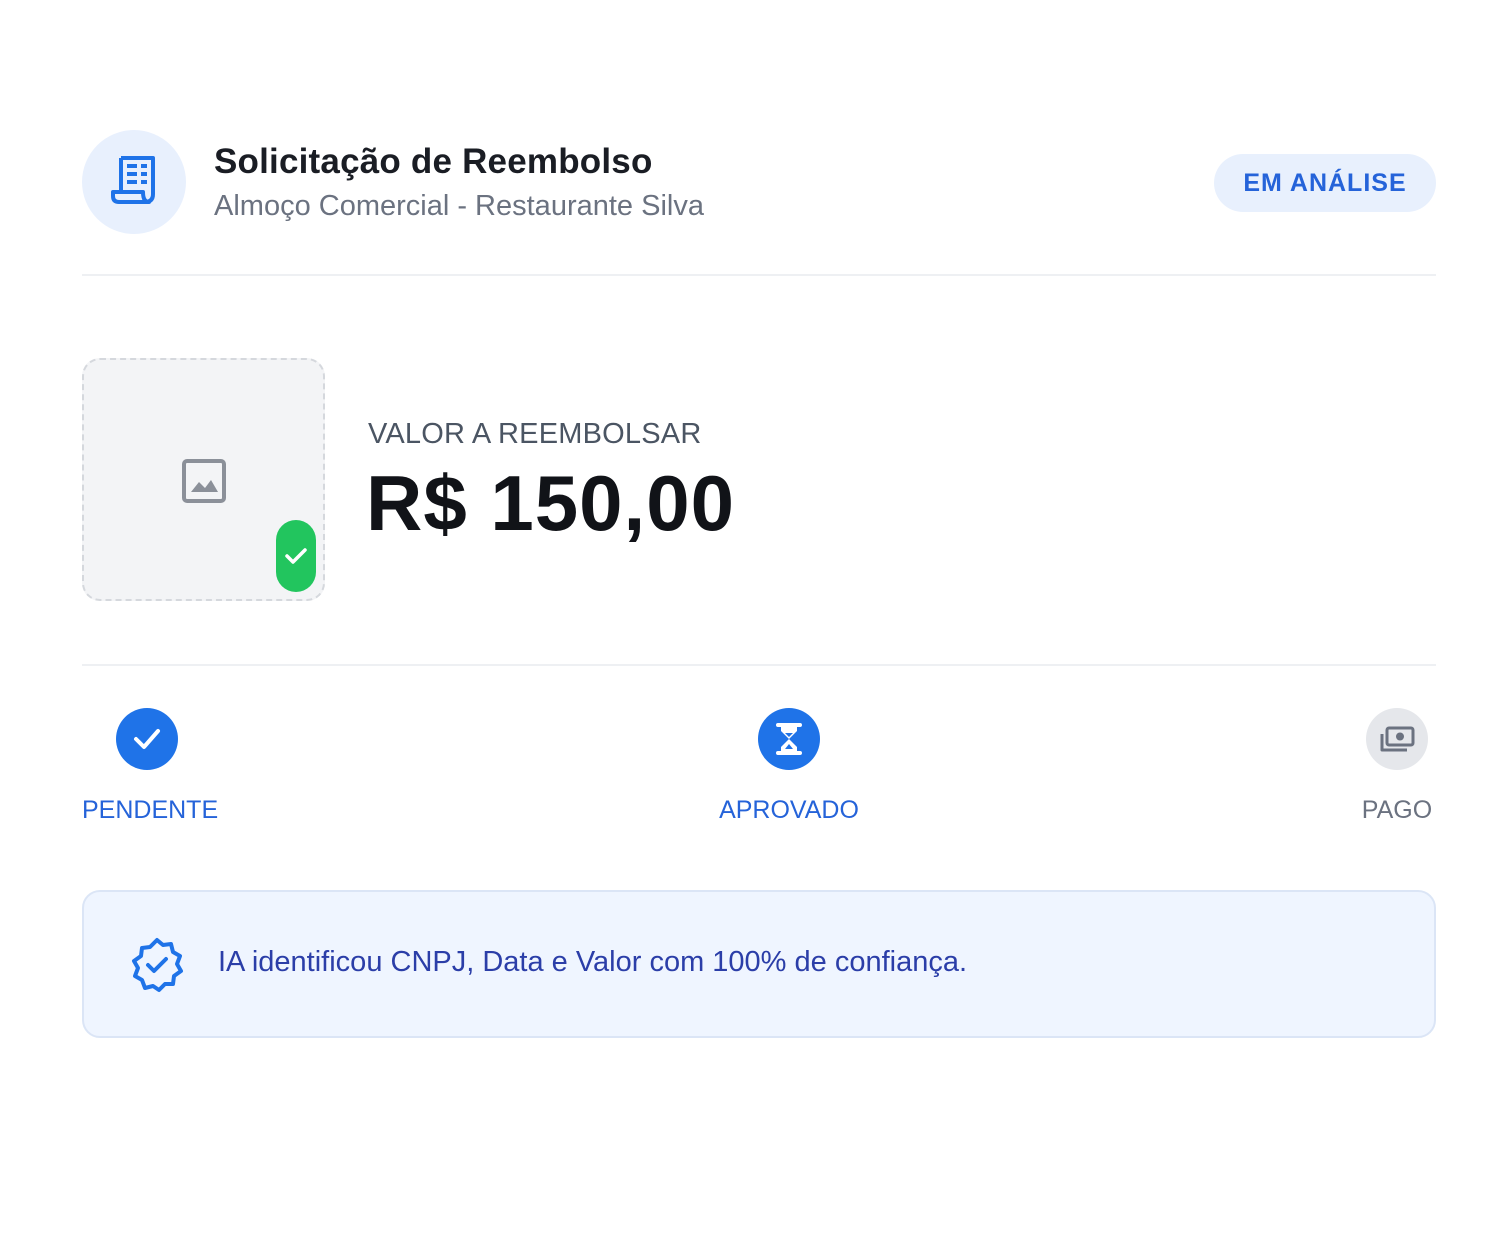  I want to click on step-pendente-circle, so click(147, 739).